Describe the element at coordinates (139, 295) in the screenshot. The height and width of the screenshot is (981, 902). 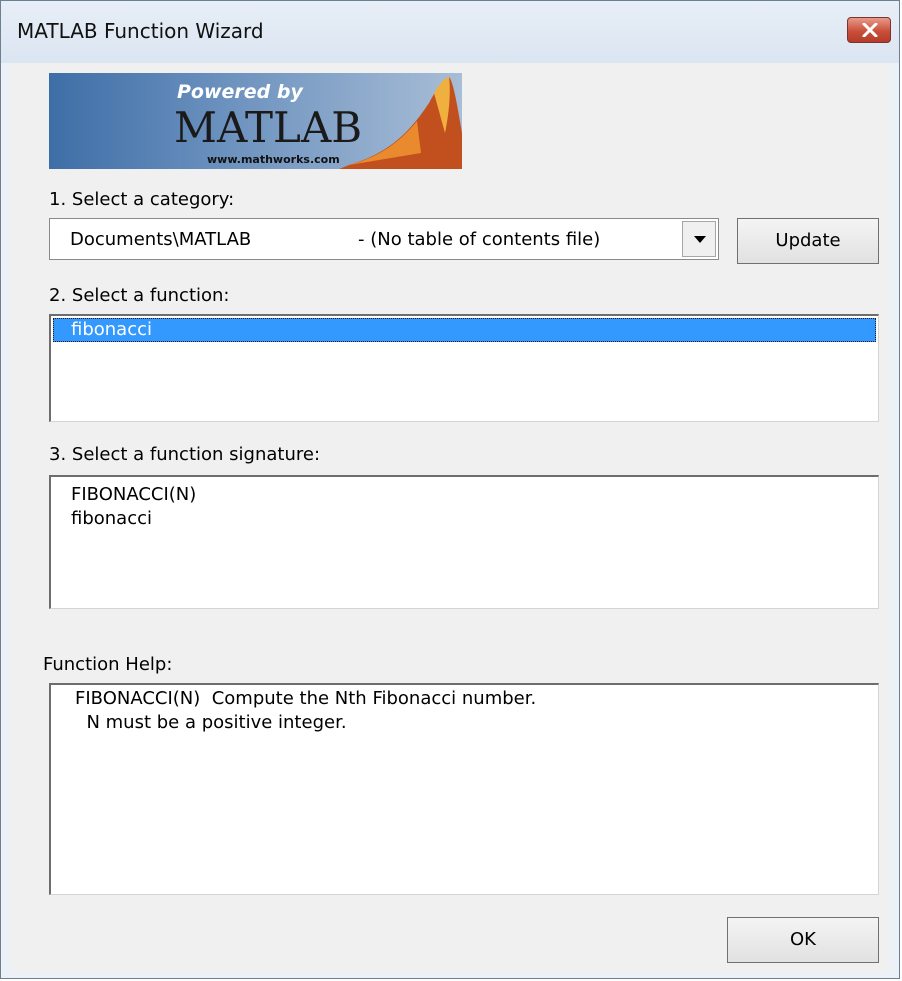
I see `function-label: 2. Select a function:` at that location.